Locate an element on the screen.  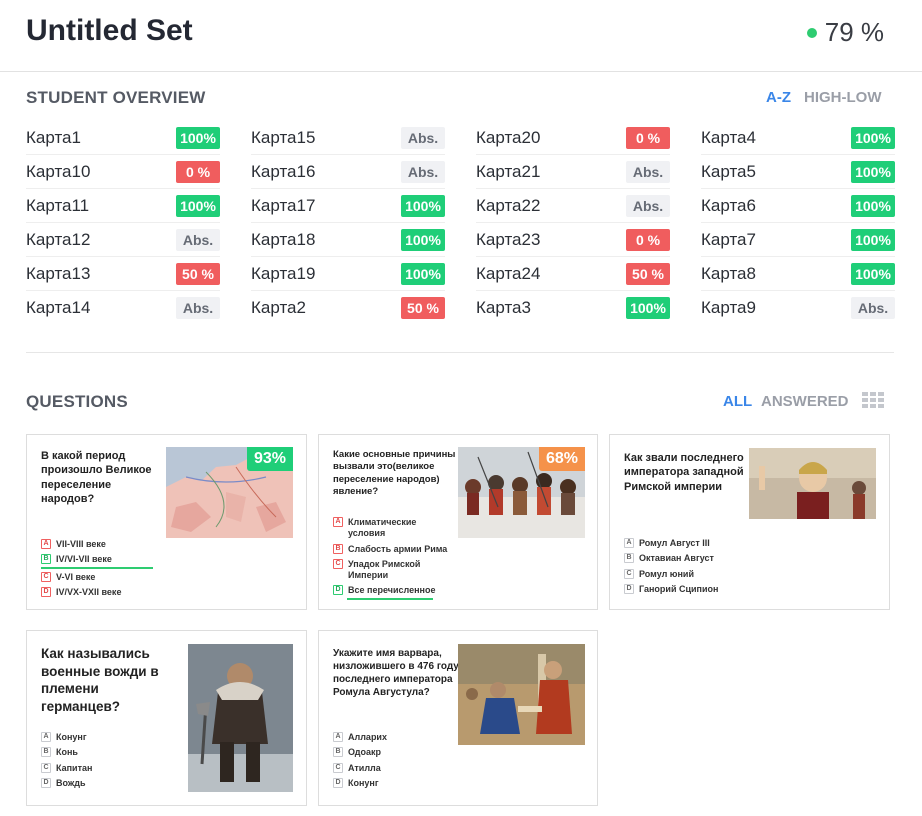
student-name: Карта15 is located at coordinates (283, 137).